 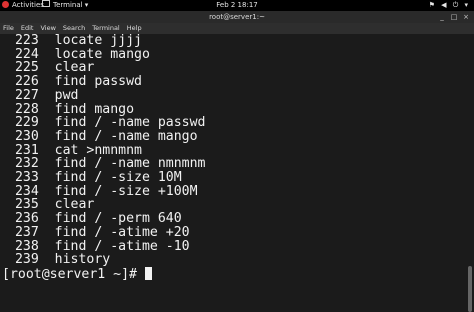 What do you see at coordinates (148, 273) in the screenshot?
I see `text-cursor` at bounding box center [148, 273].